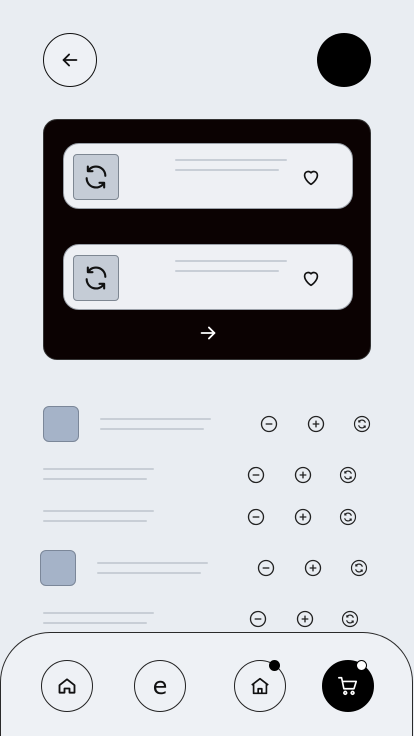 The image size is (414, 736). What do you see at coordinates (274, 665) in the screenshot?
I see `notification-badge` at bounding box center [274, 665].